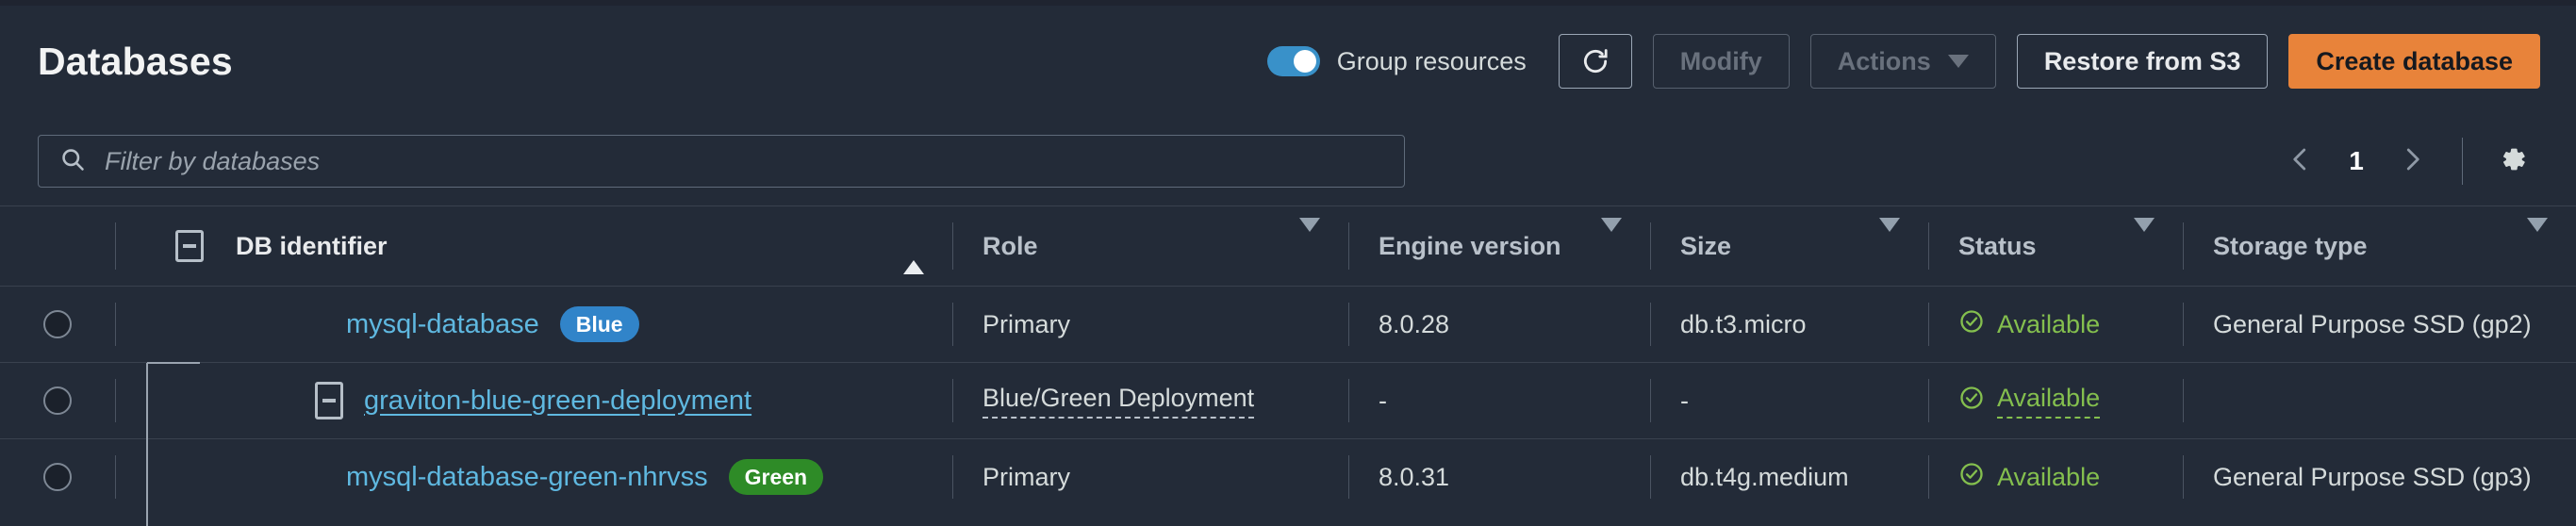 This screenshot has width=2576, height=526. I want to click on column-header-engine-version-label: Engine version, so click(1470, 245).